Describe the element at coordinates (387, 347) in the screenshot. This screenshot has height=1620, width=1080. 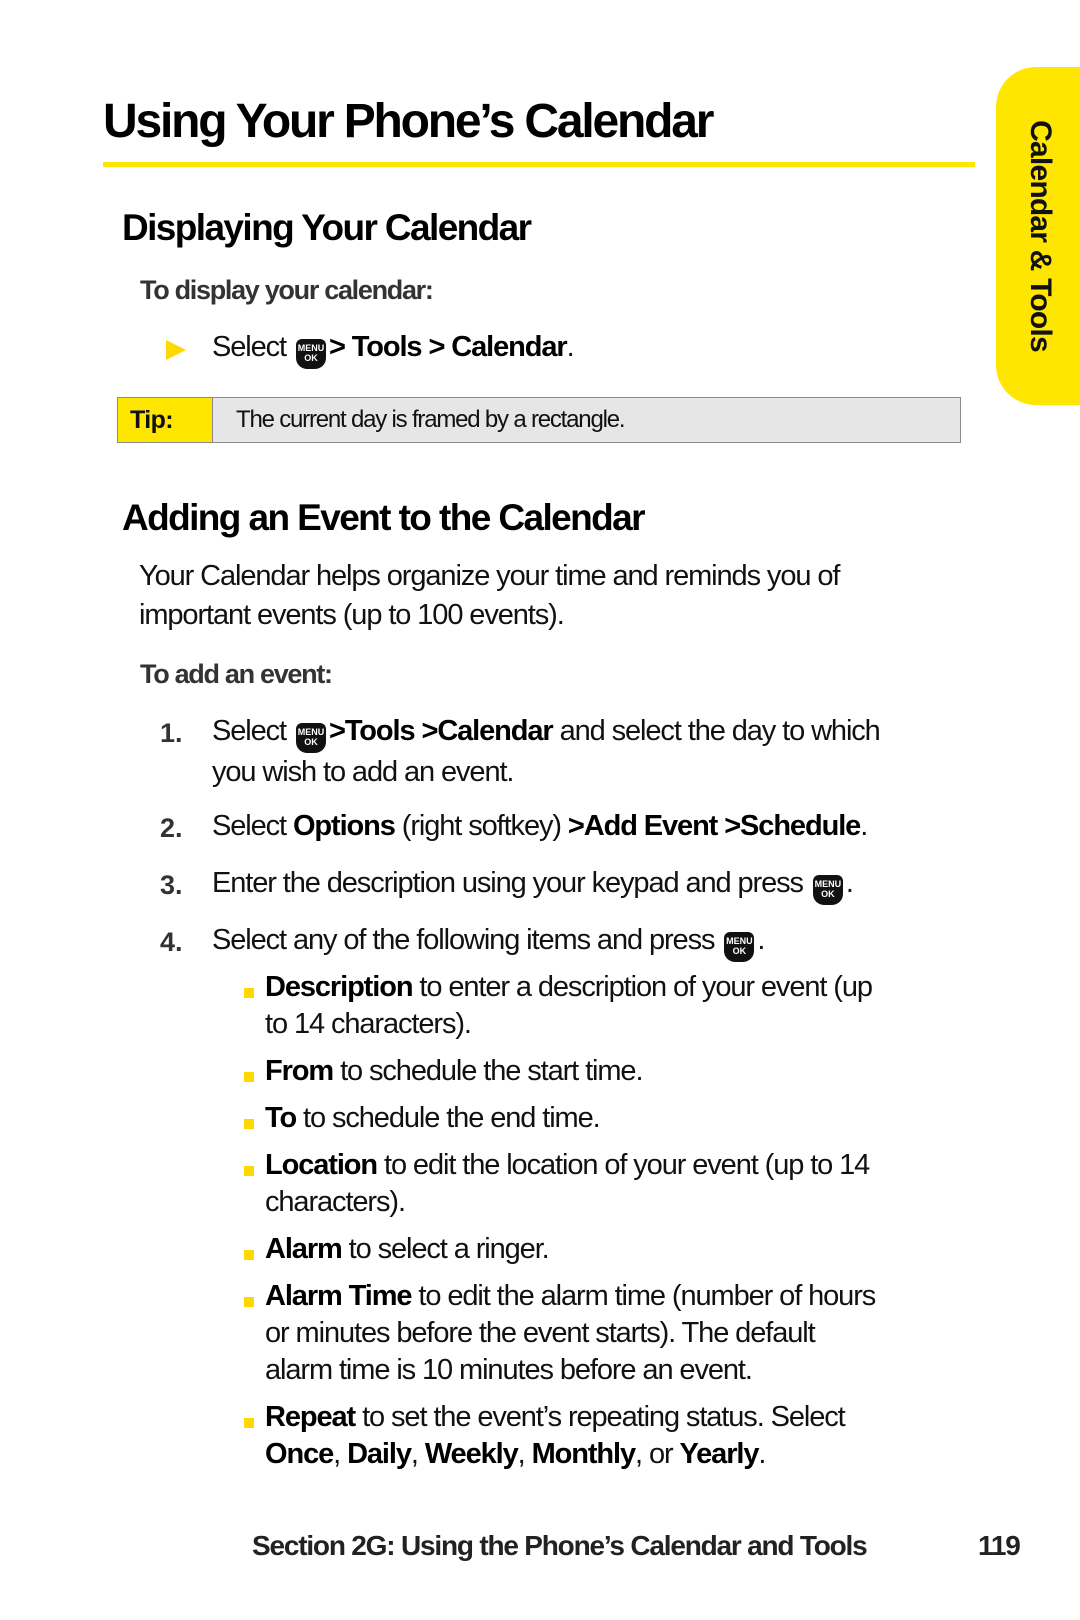
I see `menu-path-tools: Tools` at that location.